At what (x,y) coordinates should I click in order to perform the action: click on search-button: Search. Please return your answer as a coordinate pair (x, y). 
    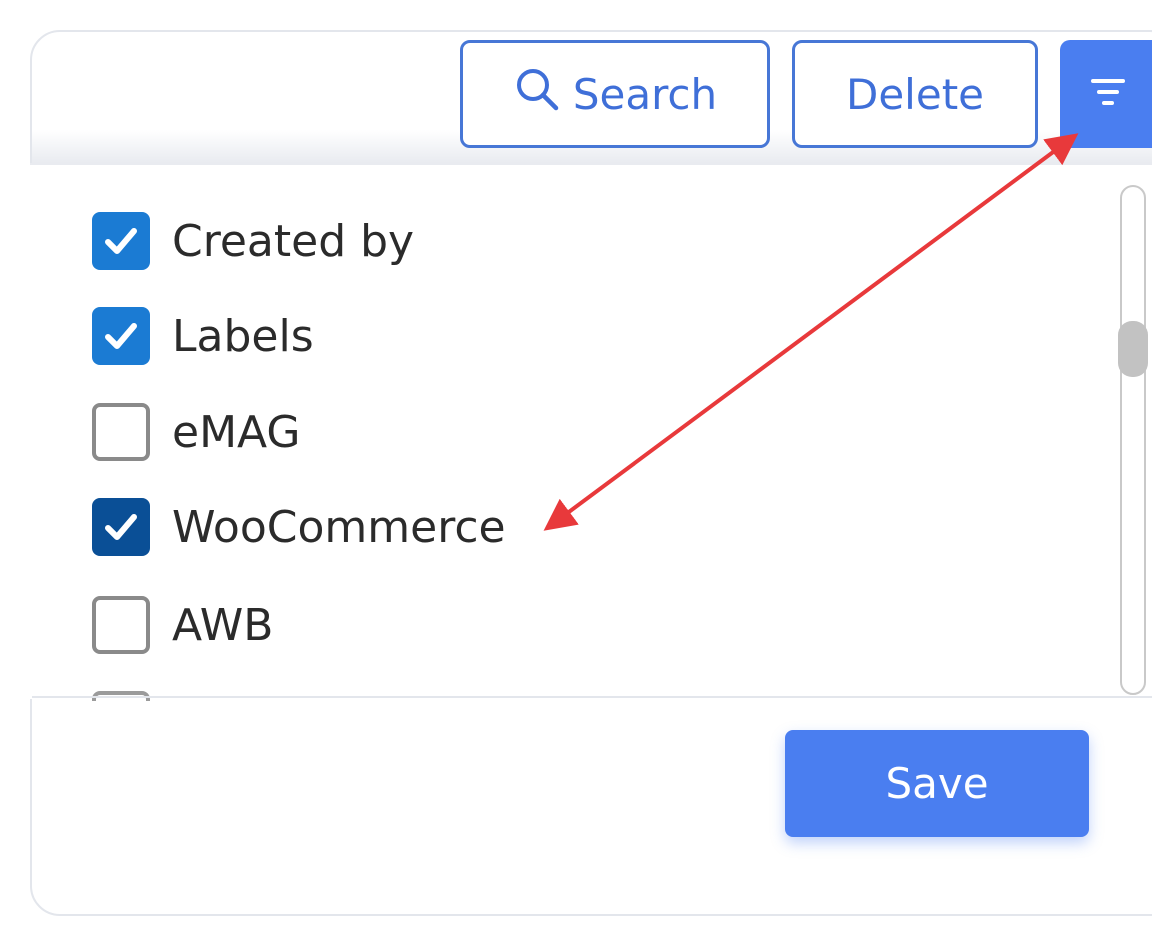
    Looking at the image, I should click on (615, 94).